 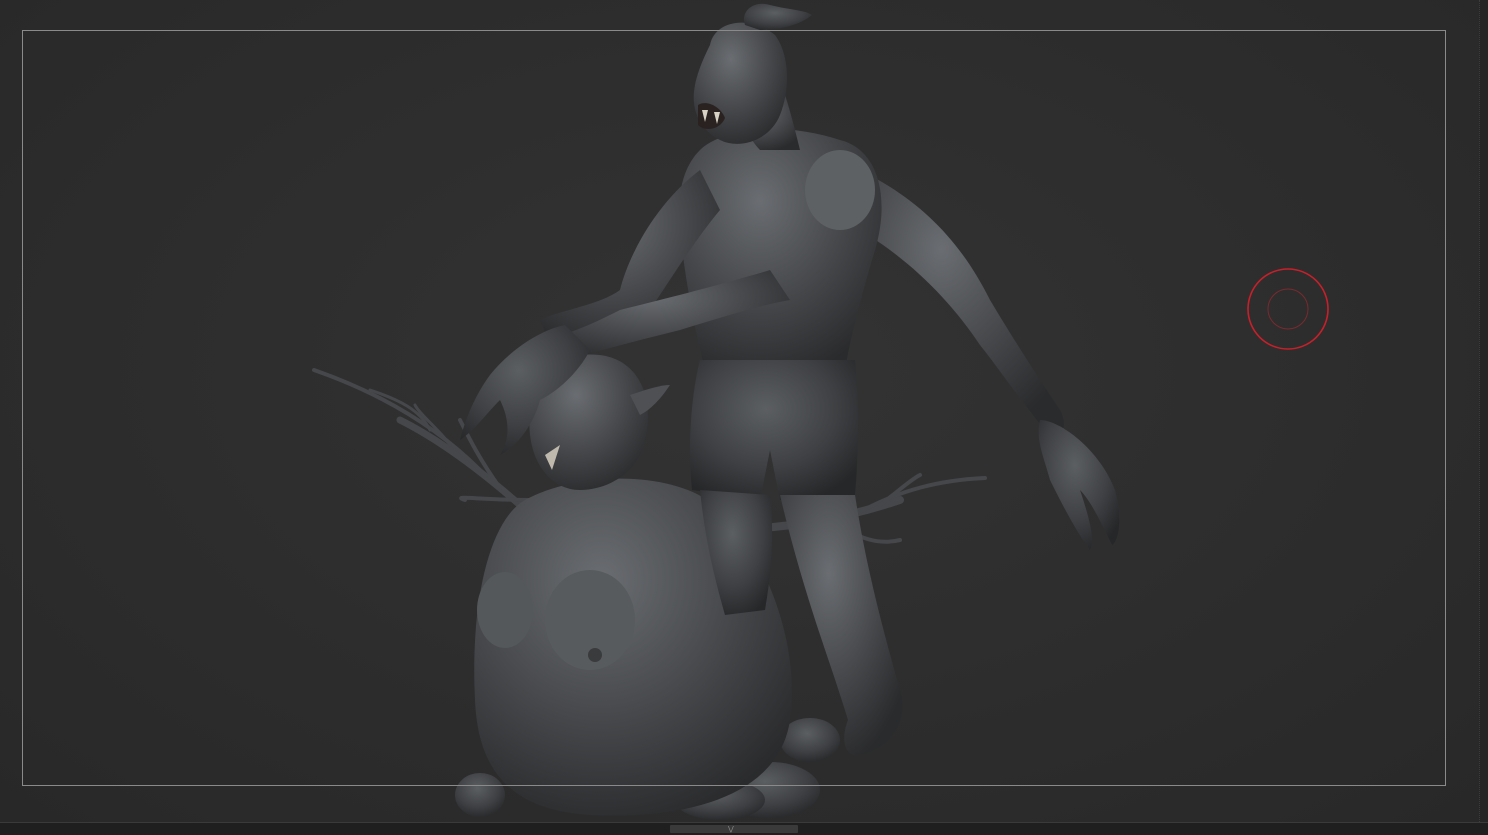 I want to click on right-edge-scrollbar, so click(x=1483, y=411).